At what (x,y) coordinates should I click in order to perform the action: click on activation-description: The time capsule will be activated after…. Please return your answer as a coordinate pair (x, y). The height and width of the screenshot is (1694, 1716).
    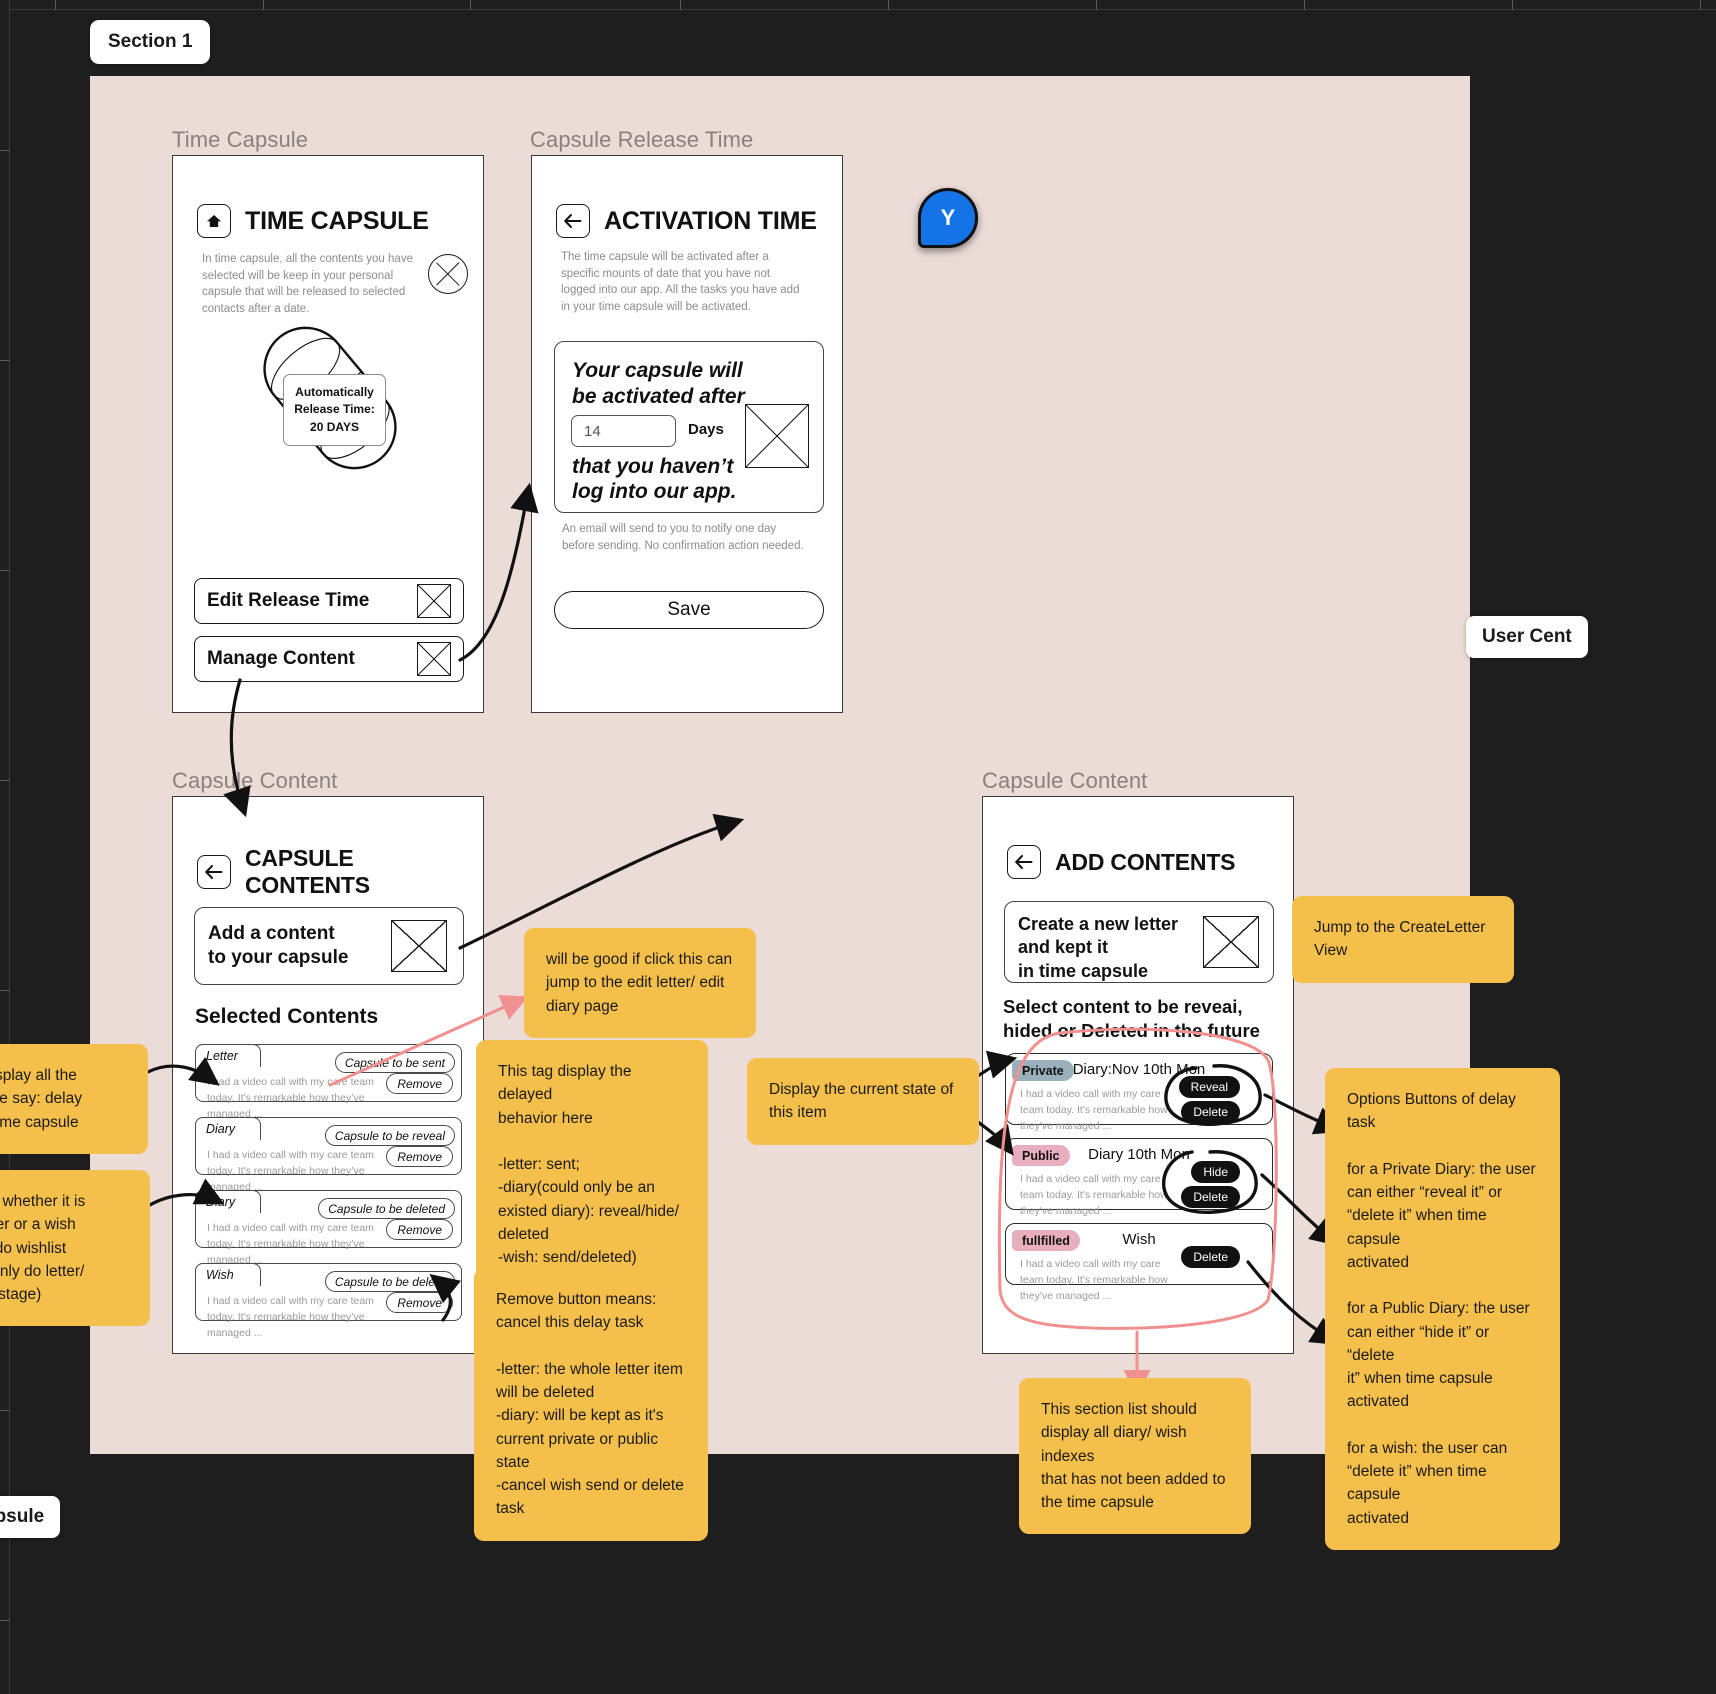
    Looking at the image, I should click on (680, 282).